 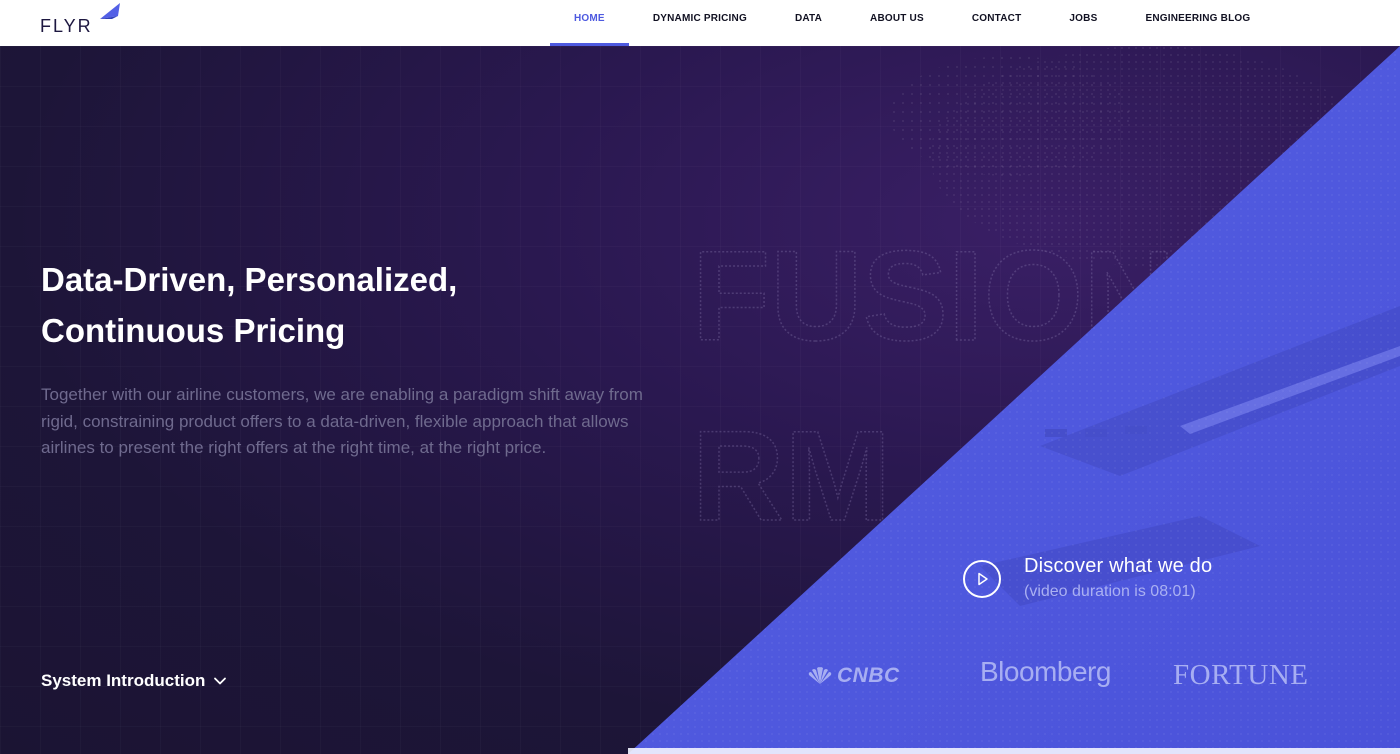 What do you see at coordinates (220, 681) in the screenshot?
I see `chevron-down-icon` at bounding box center [220, 681].